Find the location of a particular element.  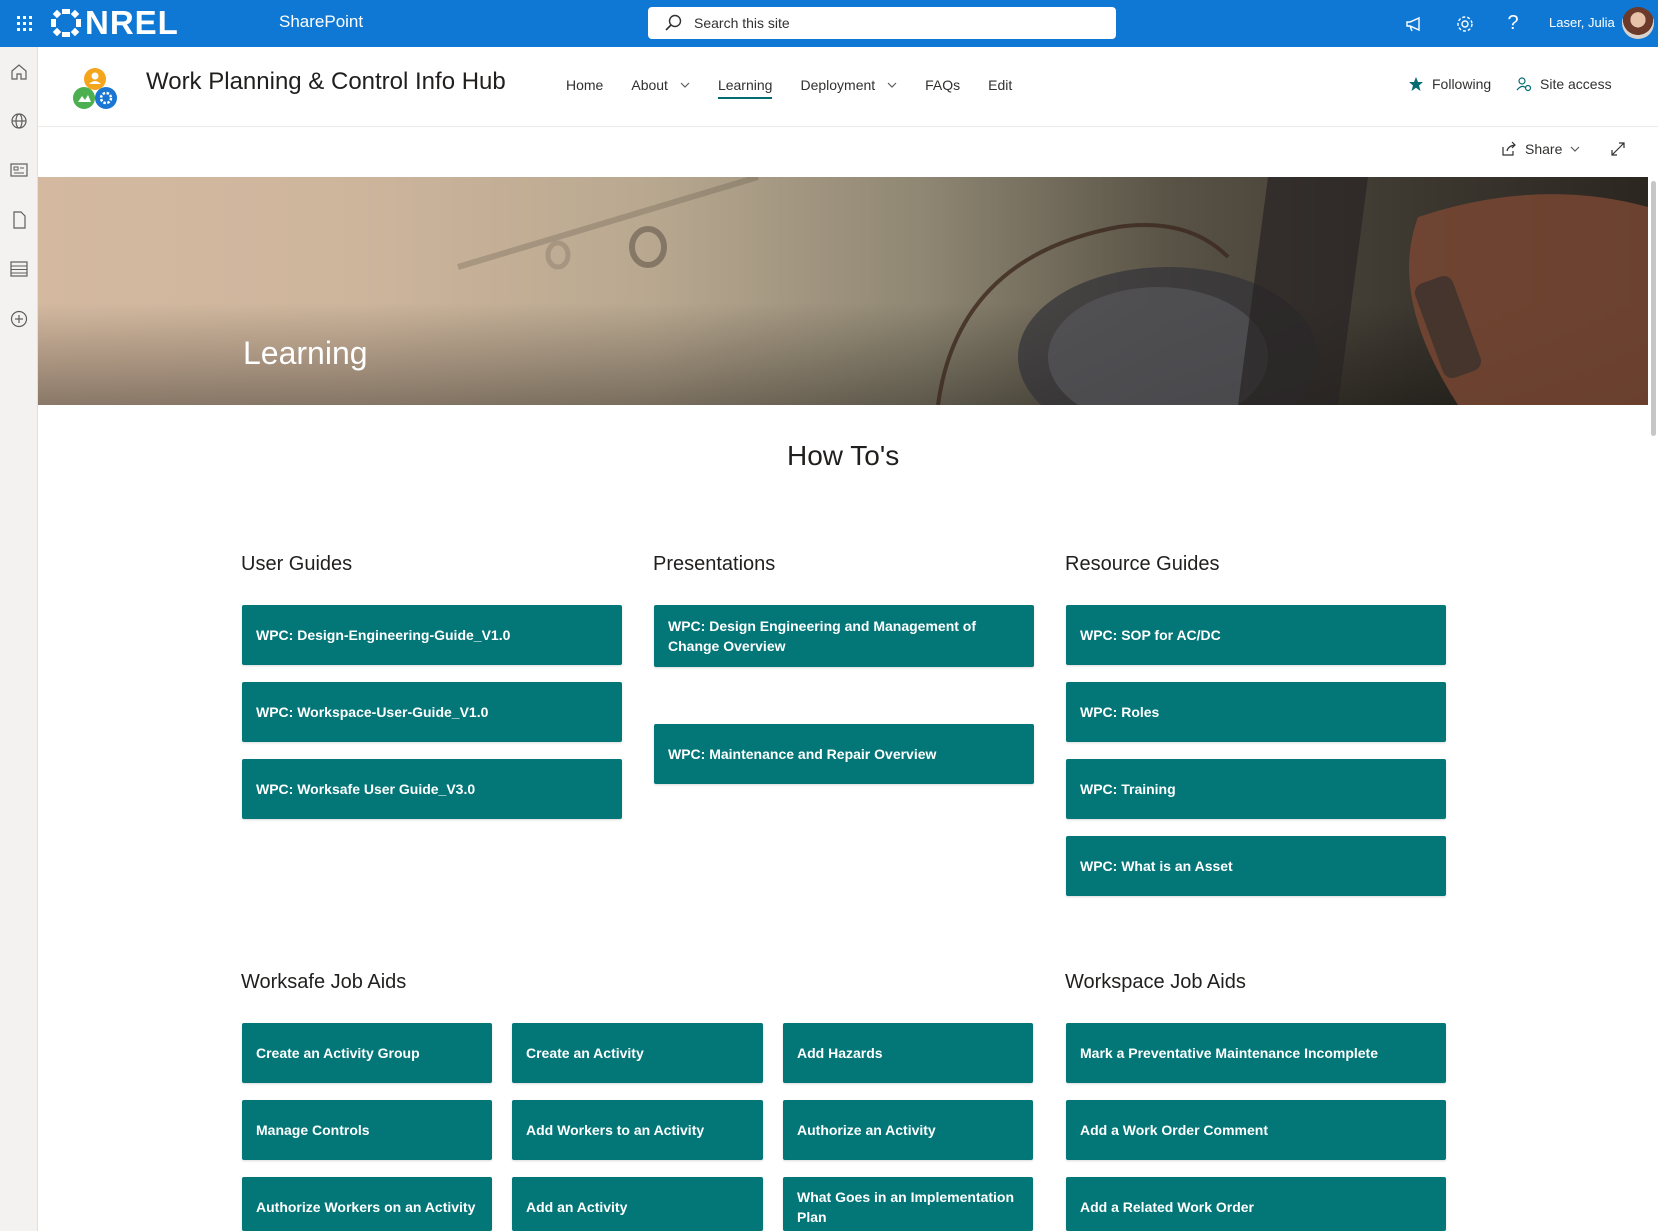

nav-deployment-label: Deployment is located at coordinates (838, 85).